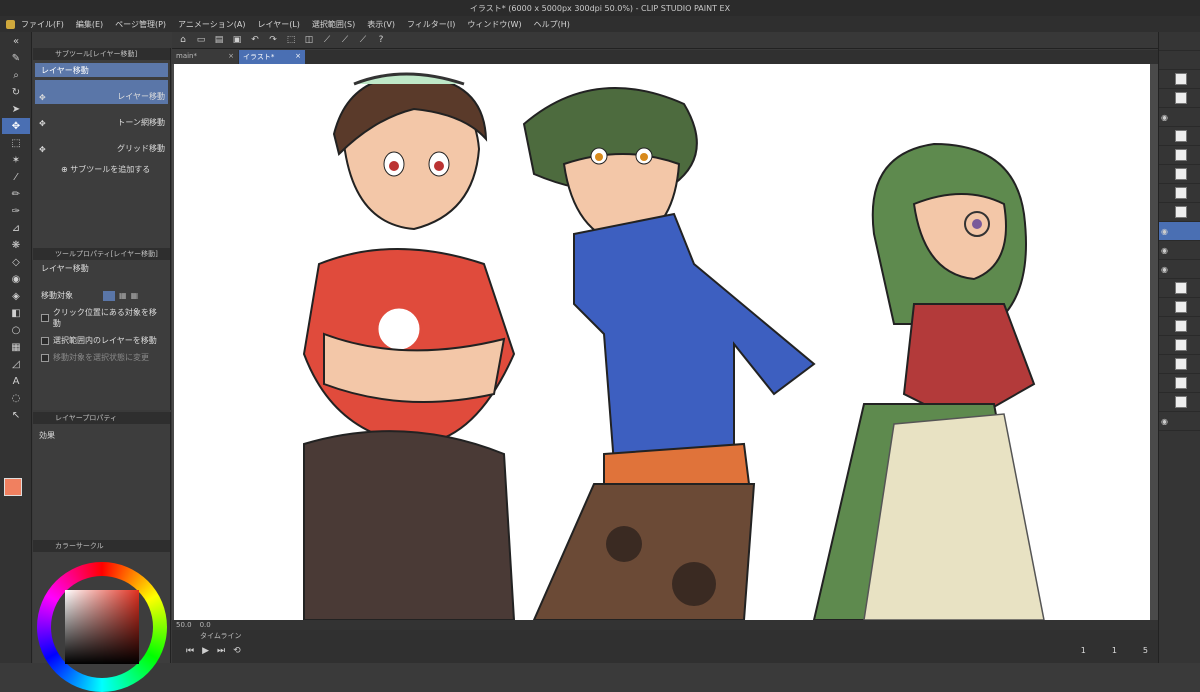  I want to click on pen-icon: ✎, so click(16, 58).